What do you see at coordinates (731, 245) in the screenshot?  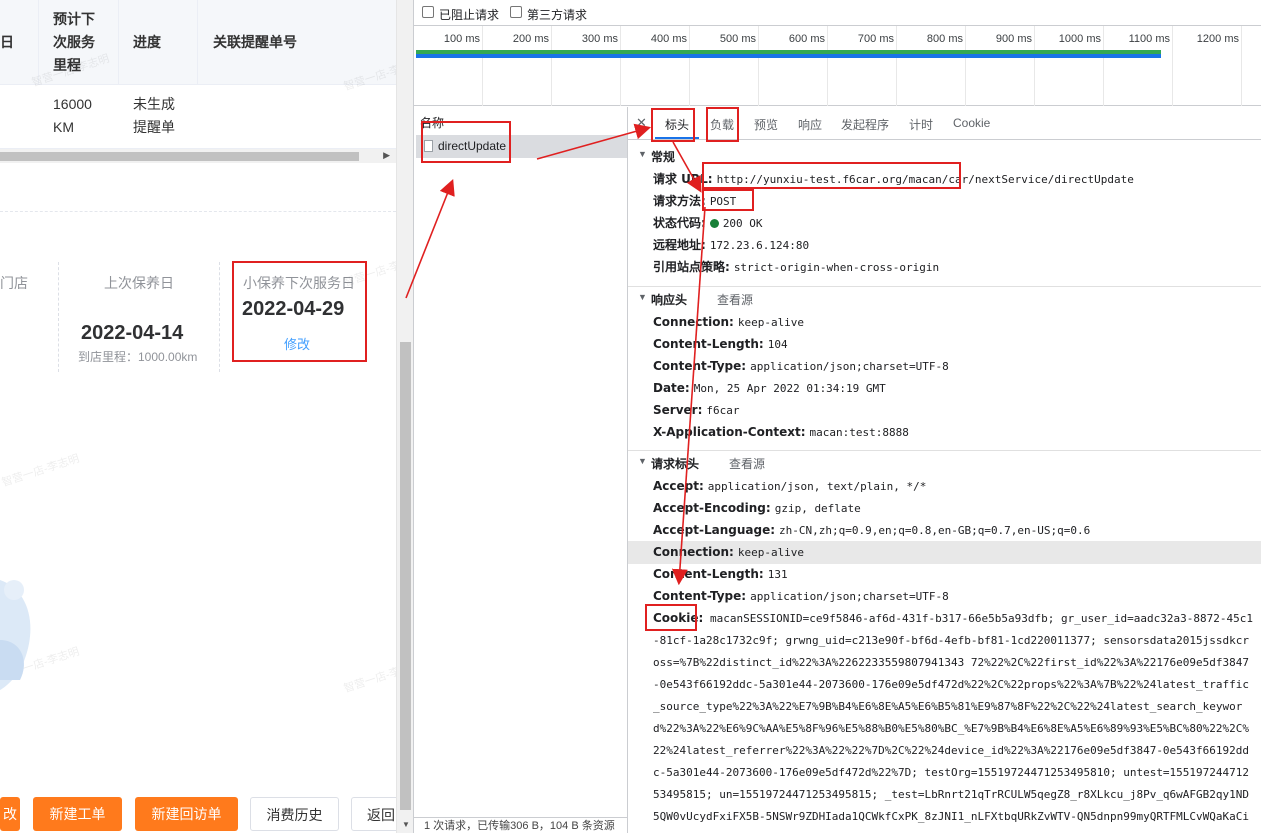 I see `general-remote-address: 远程地址: 172.23.6.124:80` at bounding box center [731, 245].